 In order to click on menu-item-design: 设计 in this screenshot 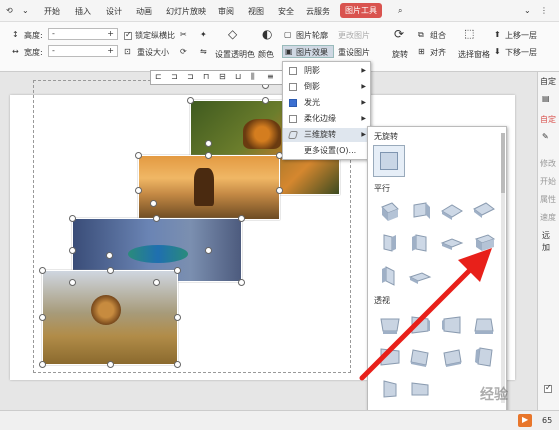, I will do `click(114, 11)`.